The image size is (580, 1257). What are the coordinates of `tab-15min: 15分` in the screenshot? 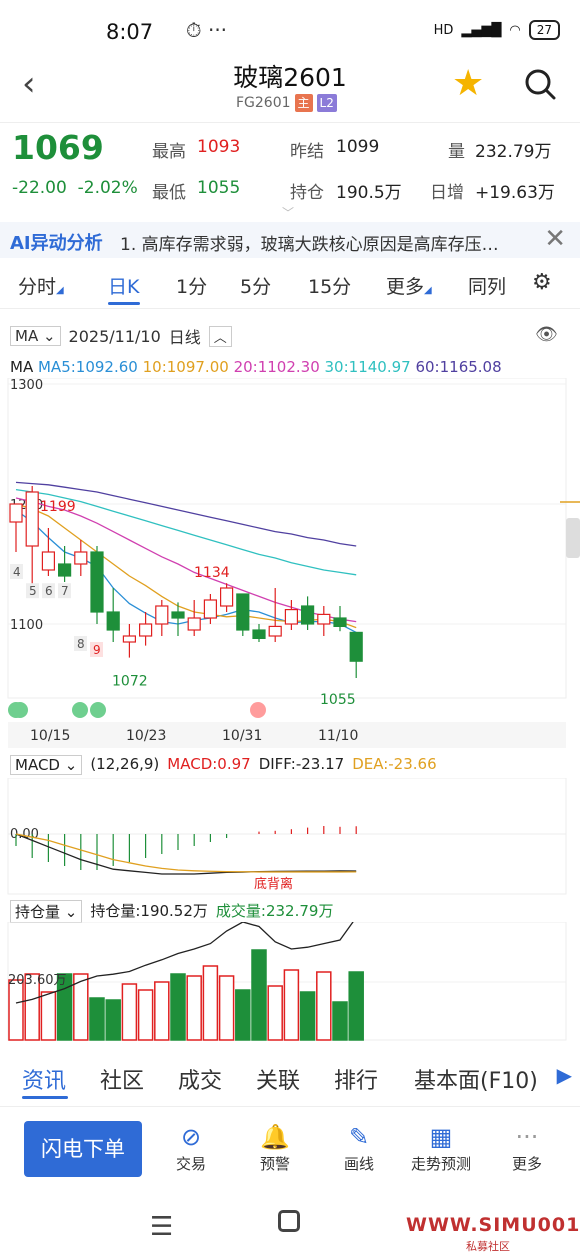 It's located at (329, 285).